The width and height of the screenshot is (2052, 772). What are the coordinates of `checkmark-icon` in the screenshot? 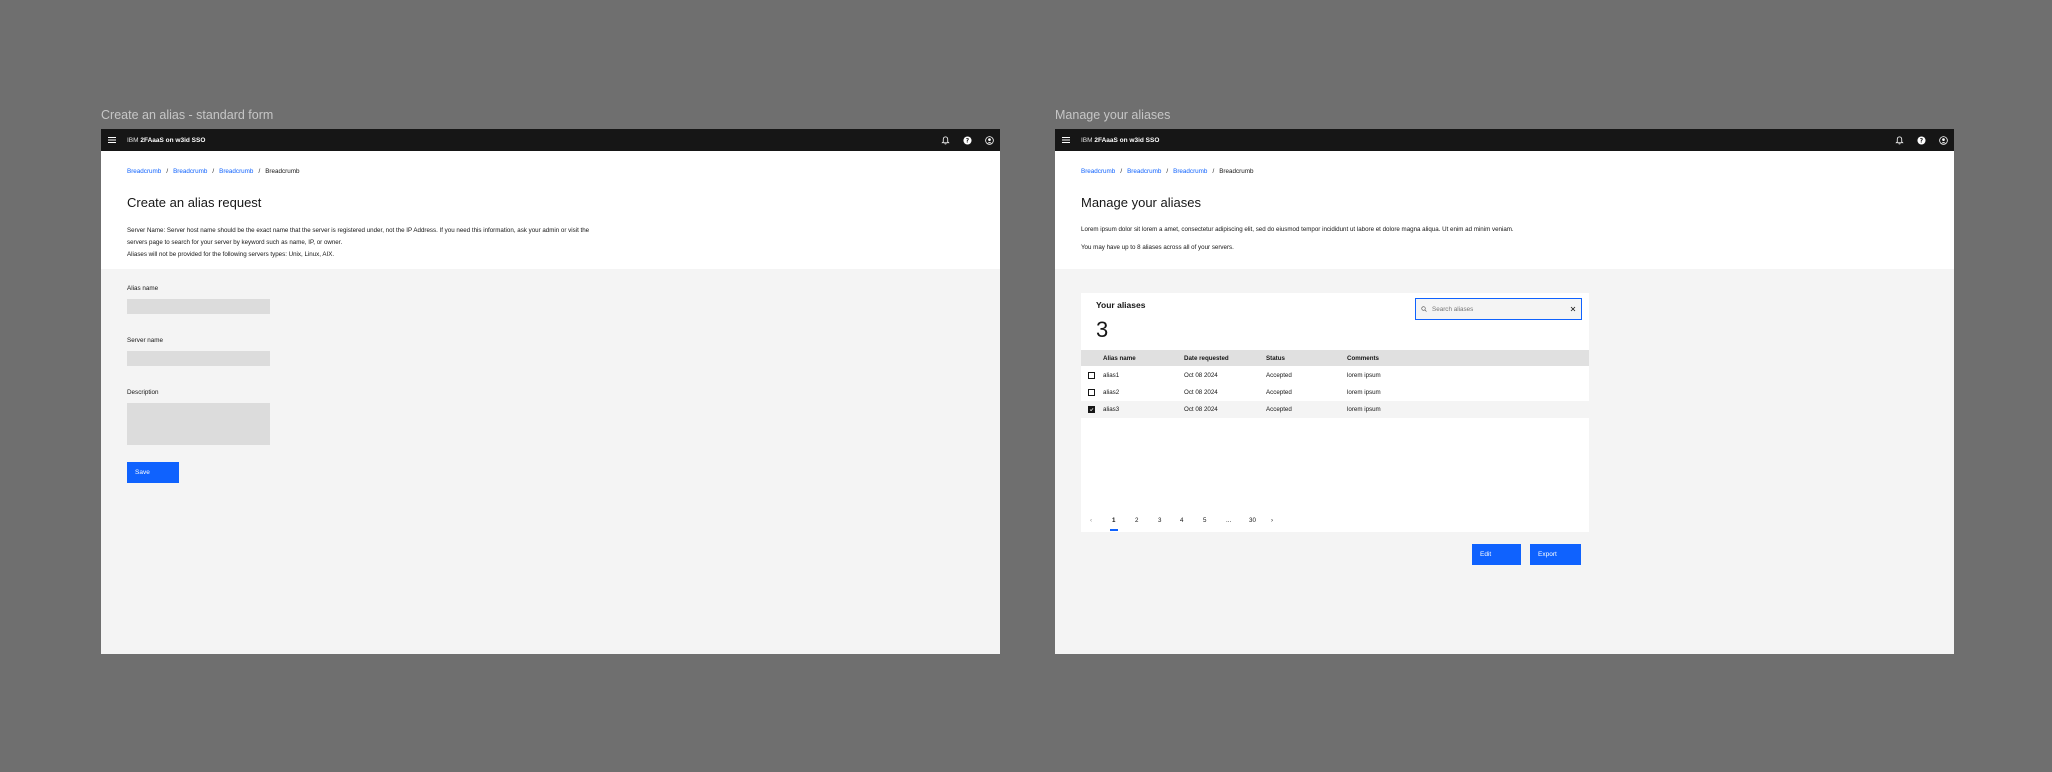 It's located at (1091, 410).